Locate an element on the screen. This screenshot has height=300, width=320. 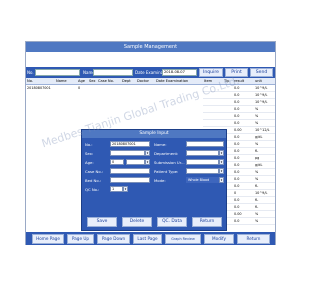
col-item: Item is located at coordinates (208, 81).